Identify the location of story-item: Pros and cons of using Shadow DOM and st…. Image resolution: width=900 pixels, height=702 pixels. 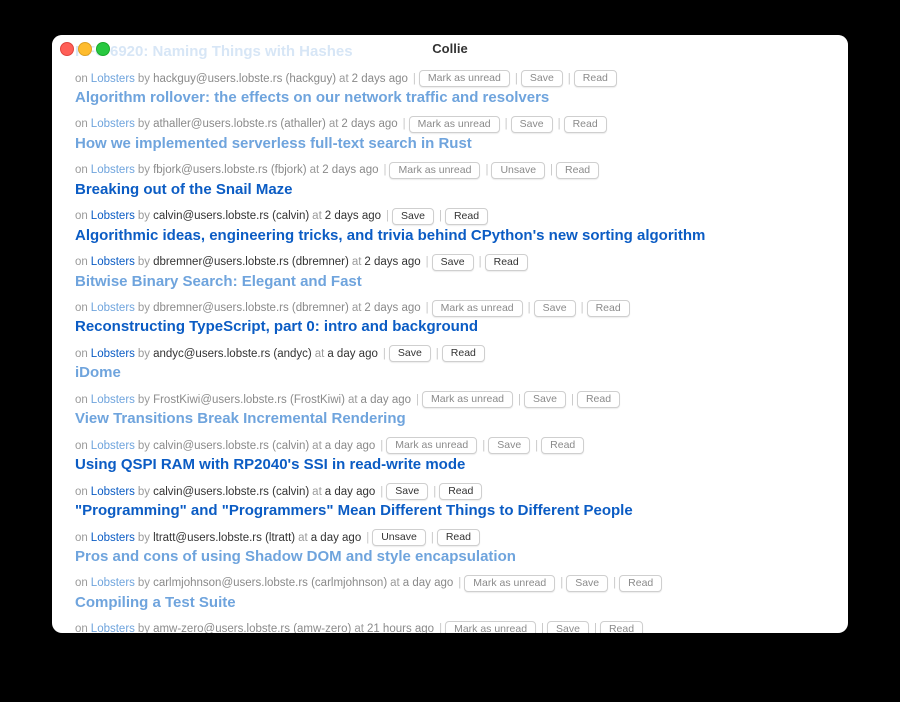
(461, 567).